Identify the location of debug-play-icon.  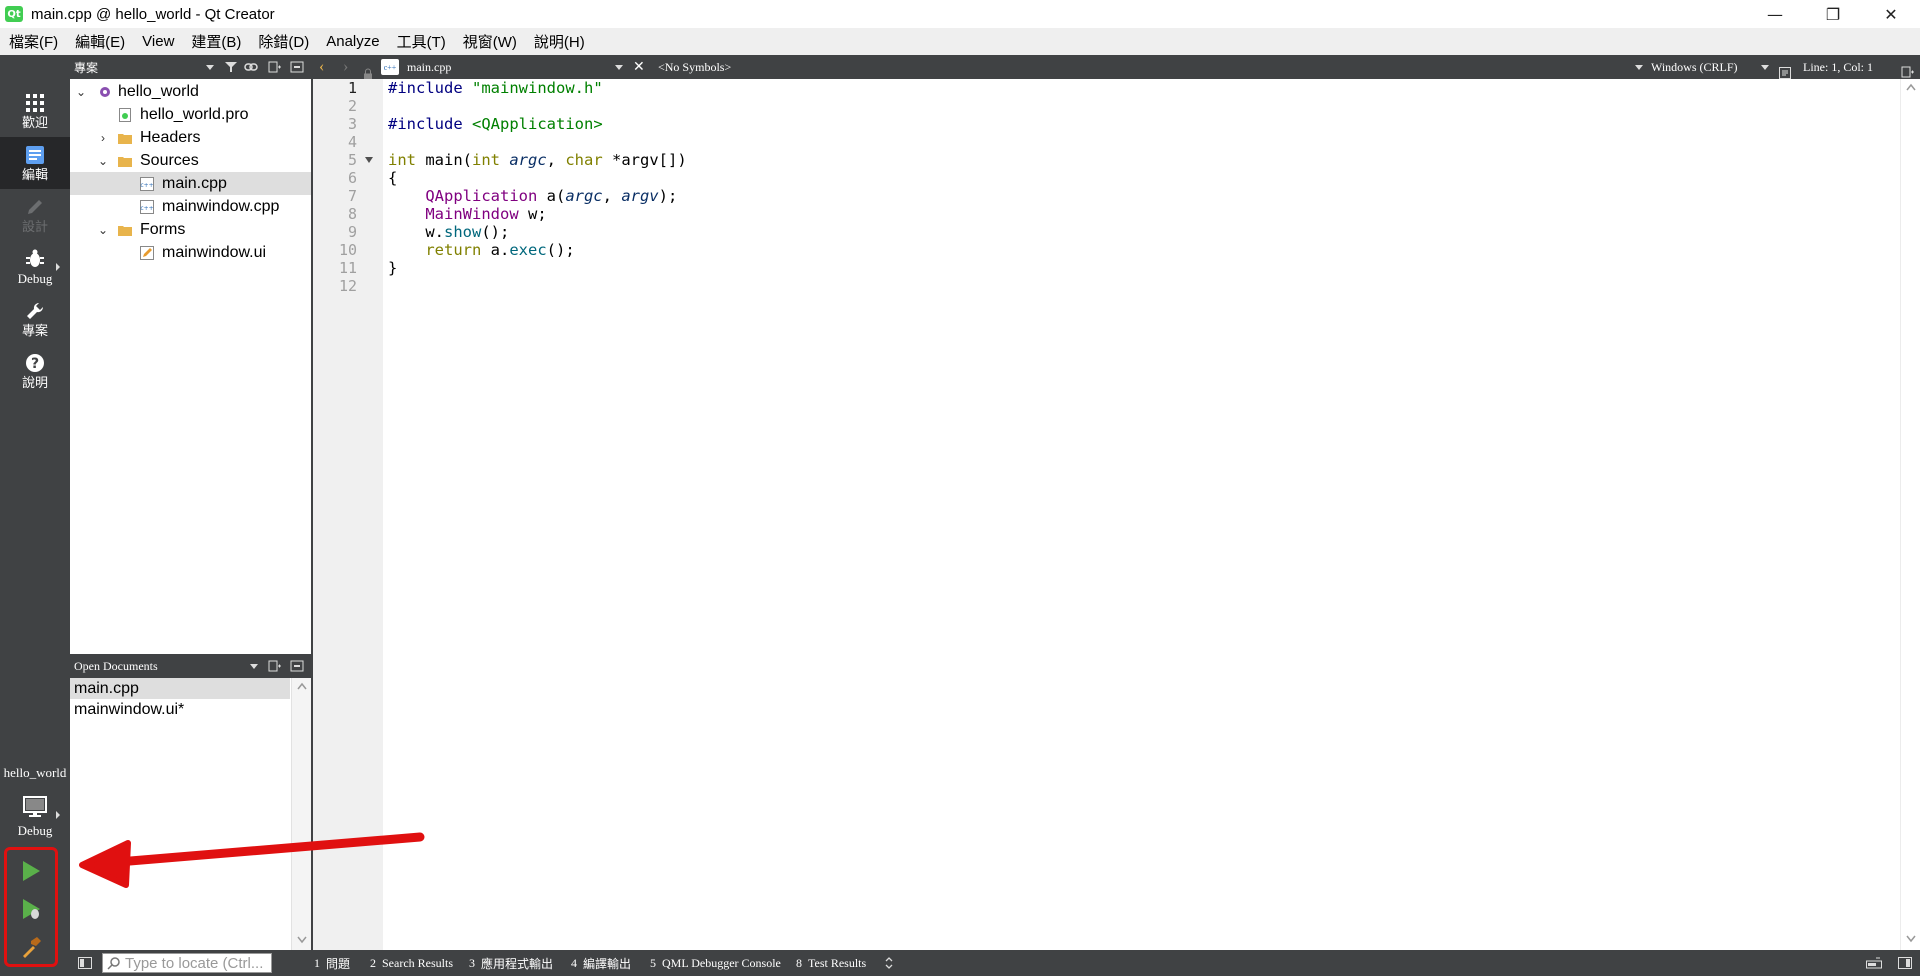
(31, 909).